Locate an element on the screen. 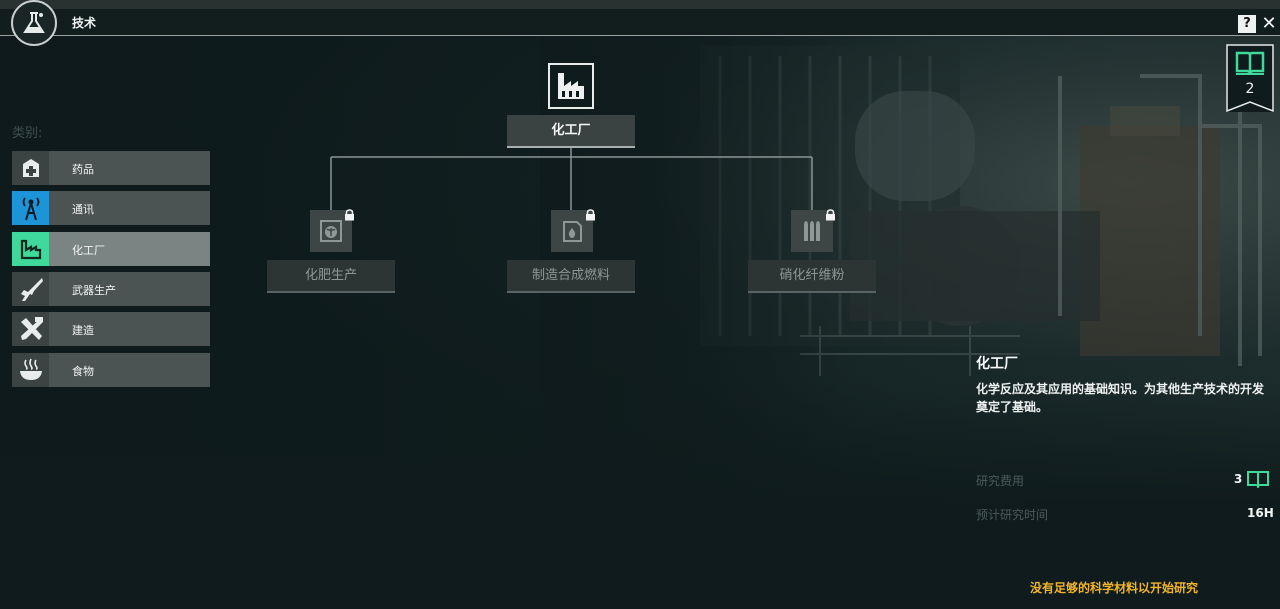 This screenshot has width=1280, height=609. research-points-count: 2 is located at coordinates (1250, 89).